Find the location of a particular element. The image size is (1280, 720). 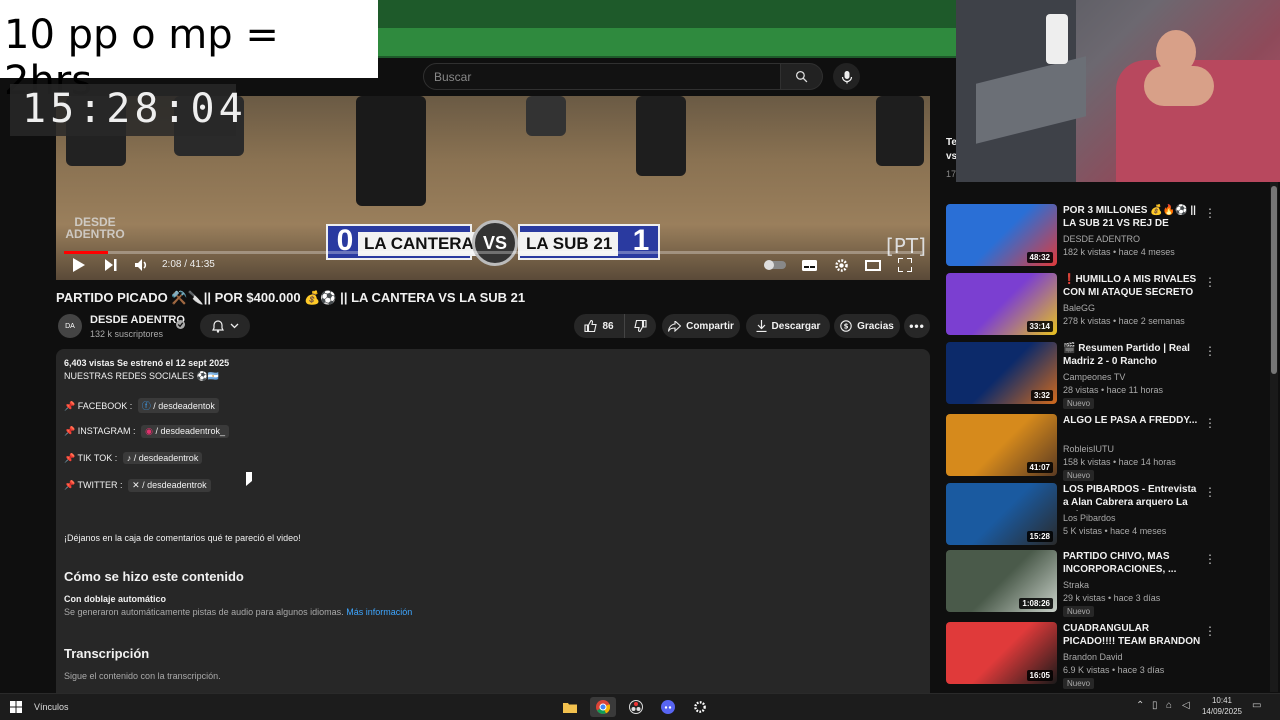

links-toolbar: Vínculos is located at coordinates (51, 707).